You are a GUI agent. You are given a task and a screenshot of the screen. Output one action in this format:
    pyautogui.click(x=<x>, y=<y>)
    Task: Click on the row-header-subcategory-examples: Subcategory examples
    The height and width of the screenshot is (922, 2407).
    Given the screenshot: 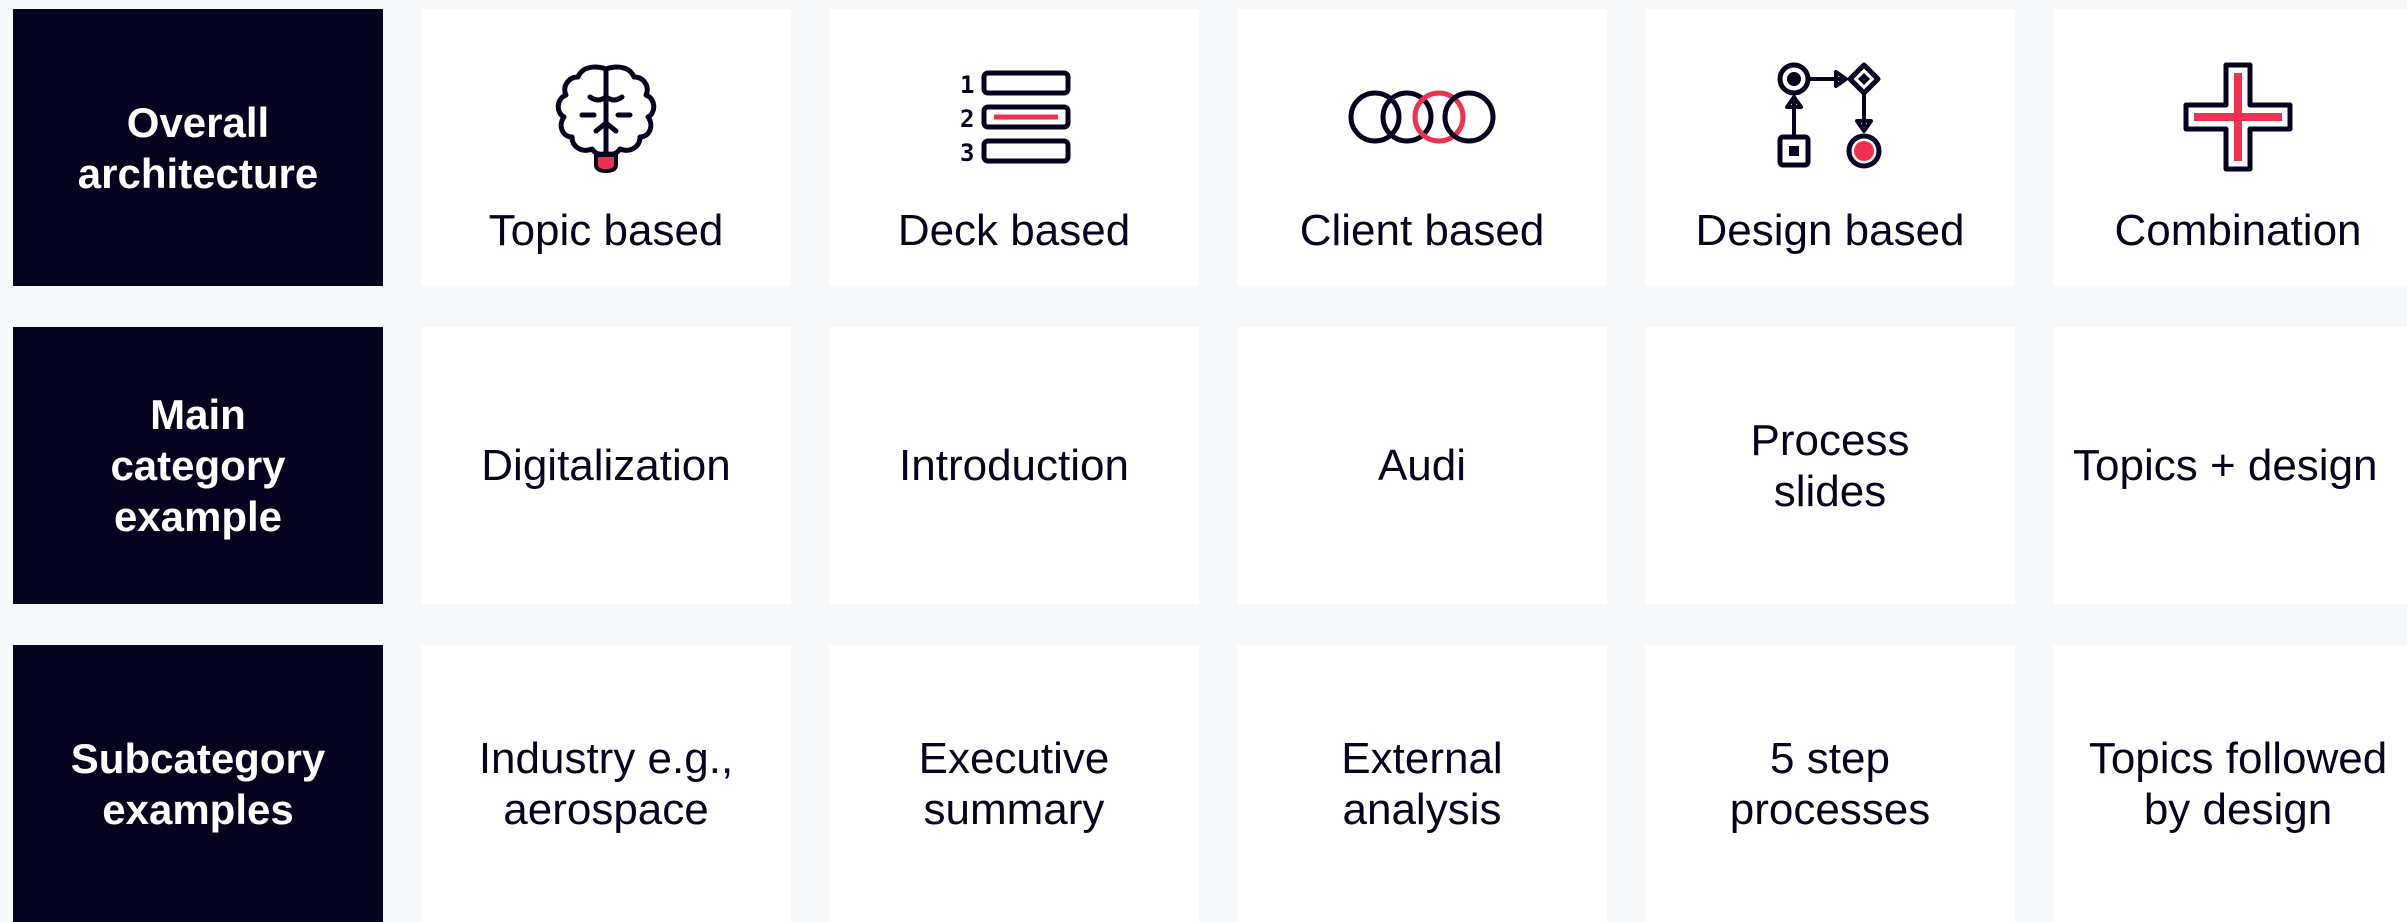 What is the action you would take?
    pyautogui.click(x=198, y=783)
    